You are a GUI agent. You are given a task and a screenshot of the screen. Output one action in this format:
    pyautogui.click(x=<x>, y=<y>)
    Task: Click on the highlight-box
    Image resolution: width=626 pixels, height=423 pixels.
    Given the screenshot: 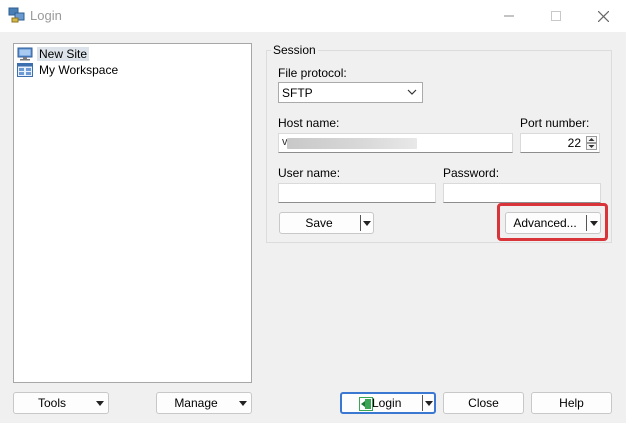 What is the action you would take?
    pyautogui.click(x=552, y=222)
    